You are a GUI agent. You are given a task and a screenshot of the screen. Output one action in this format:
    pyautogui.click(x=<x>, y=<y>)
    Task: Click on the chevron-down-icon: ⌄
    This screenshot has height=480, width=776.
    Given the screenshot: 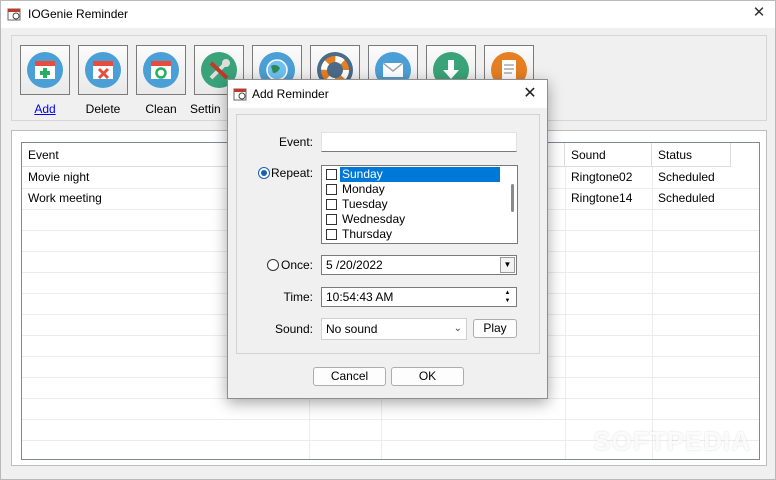 What is the action you would take?
    pyautogui.click(x=457, y=328)
    